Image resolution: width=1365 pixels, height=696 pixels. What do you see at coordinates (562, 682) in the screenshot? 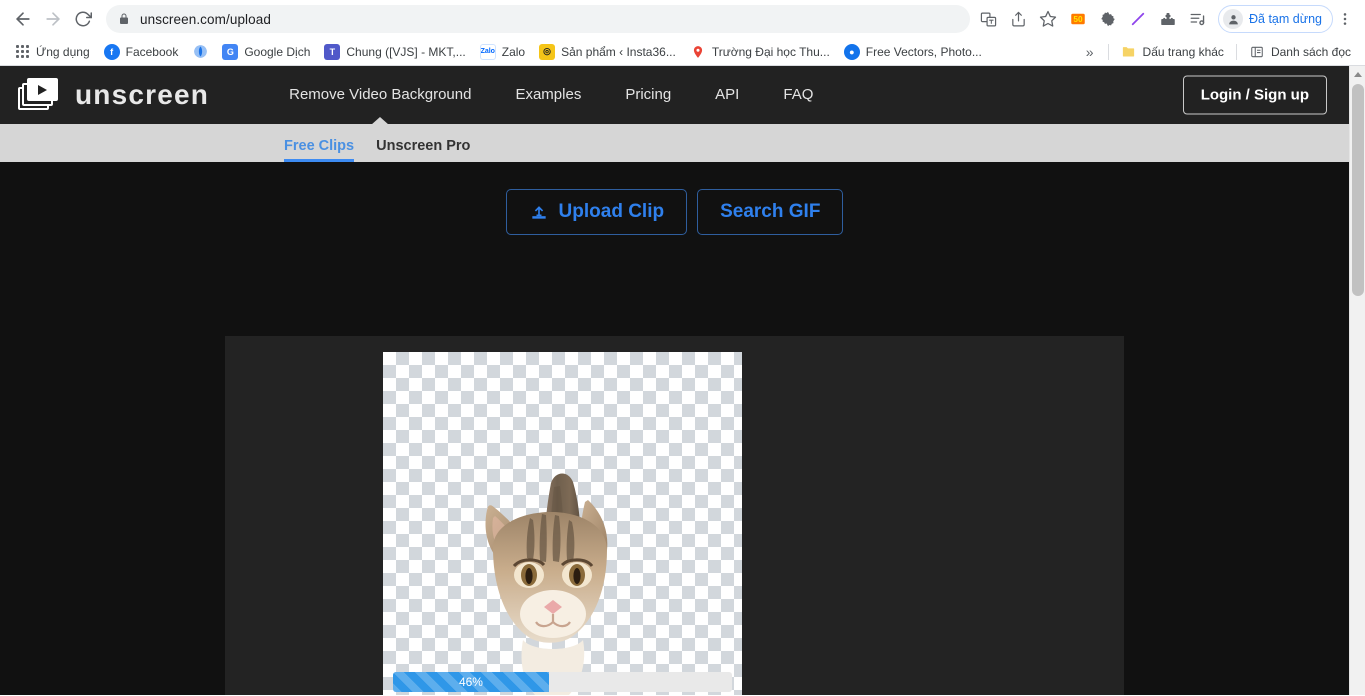
I see `upload-progress-bar: 46%` at bounding box center [562, 682].